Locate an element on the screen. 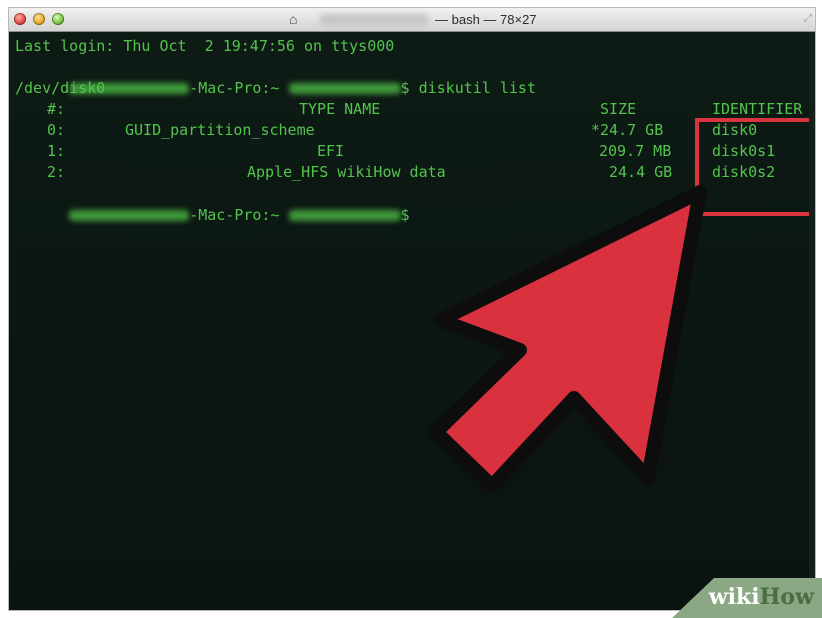 This screenshot has width=822, height=618. header-type-name: TYPE NAME is located at coordinates (340, 109).